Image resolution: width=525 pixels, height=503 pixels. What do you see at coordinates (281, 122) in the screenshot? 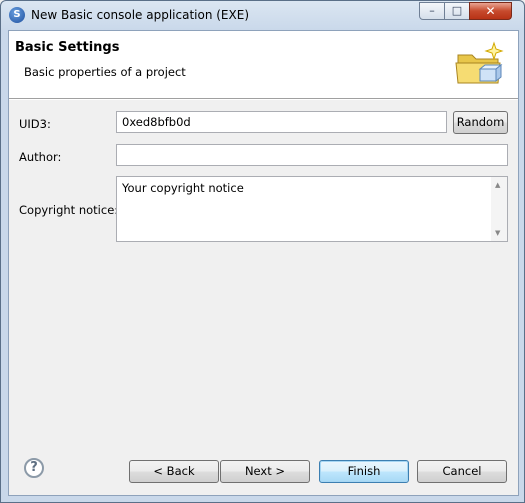
I see `uid3-input` at bounding box center [281, 122].